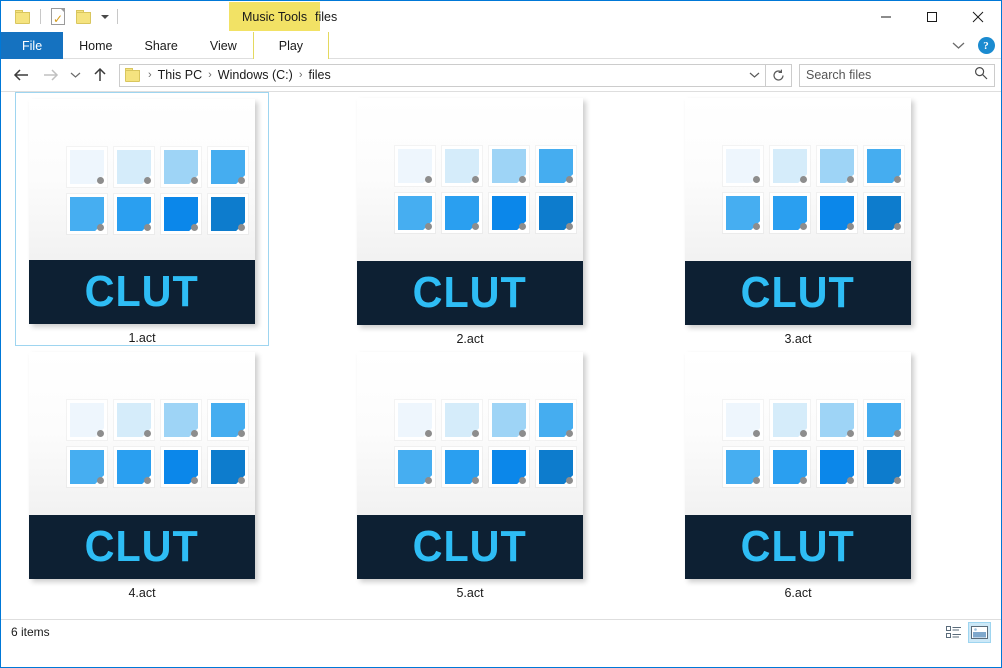 Image resolution: width=1002 pixels, height=668 pixels. What do you see at coordinates (470, 593) in the screenshot?
I see `file-name-label: 5.act` at bounding box center [470, 593].